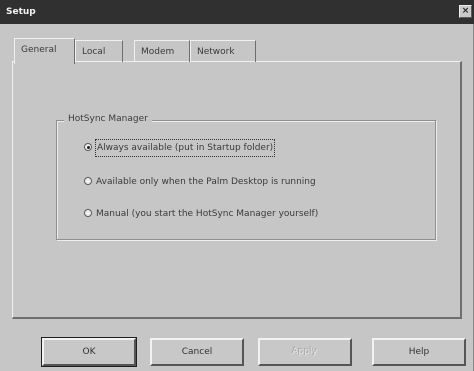  I want to click on window-title: Setup, so click(21, 12).